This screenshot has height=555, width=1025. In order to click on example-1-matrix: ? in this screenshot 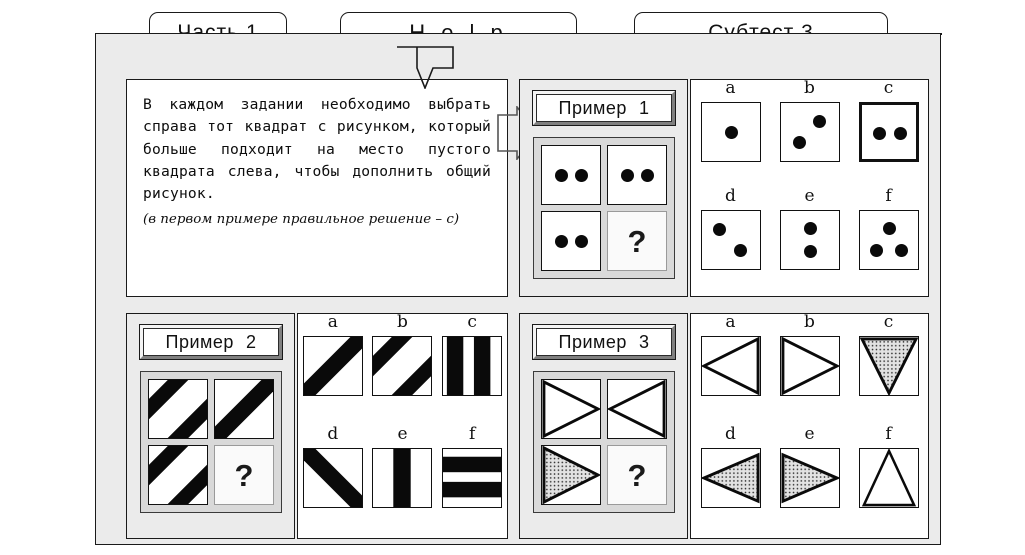, I will do `click(604, 208)`.